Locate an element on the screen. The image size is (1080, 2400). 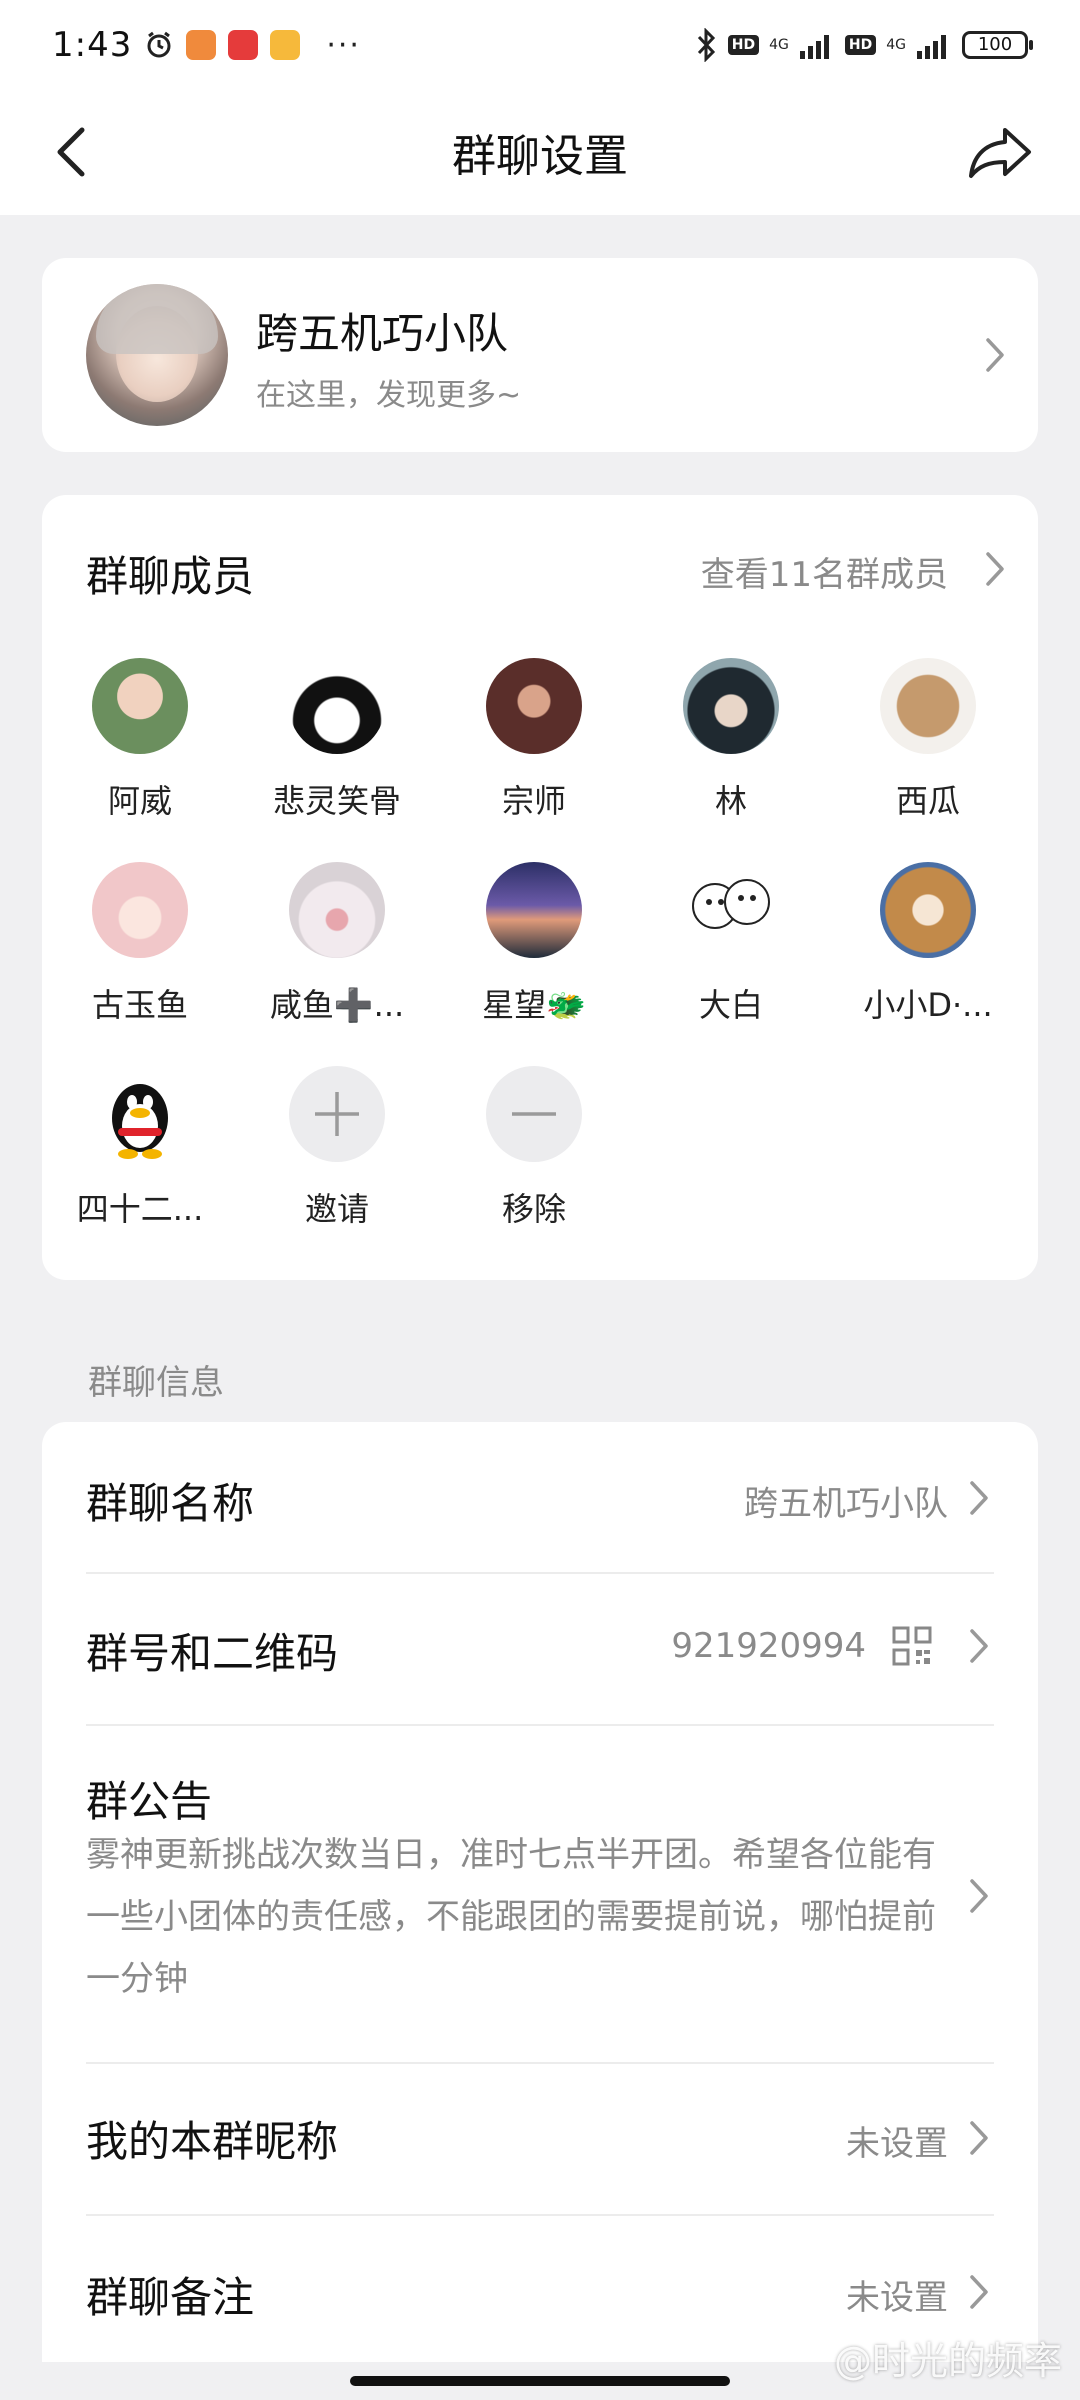
share-button is located at coordinates (1000, 152).